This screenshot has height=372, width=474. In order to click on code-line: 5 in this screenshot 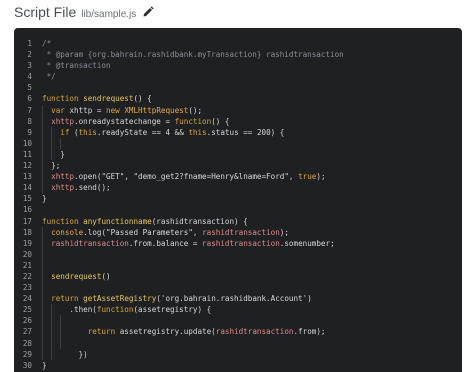, I will do `click(238, 87)`.